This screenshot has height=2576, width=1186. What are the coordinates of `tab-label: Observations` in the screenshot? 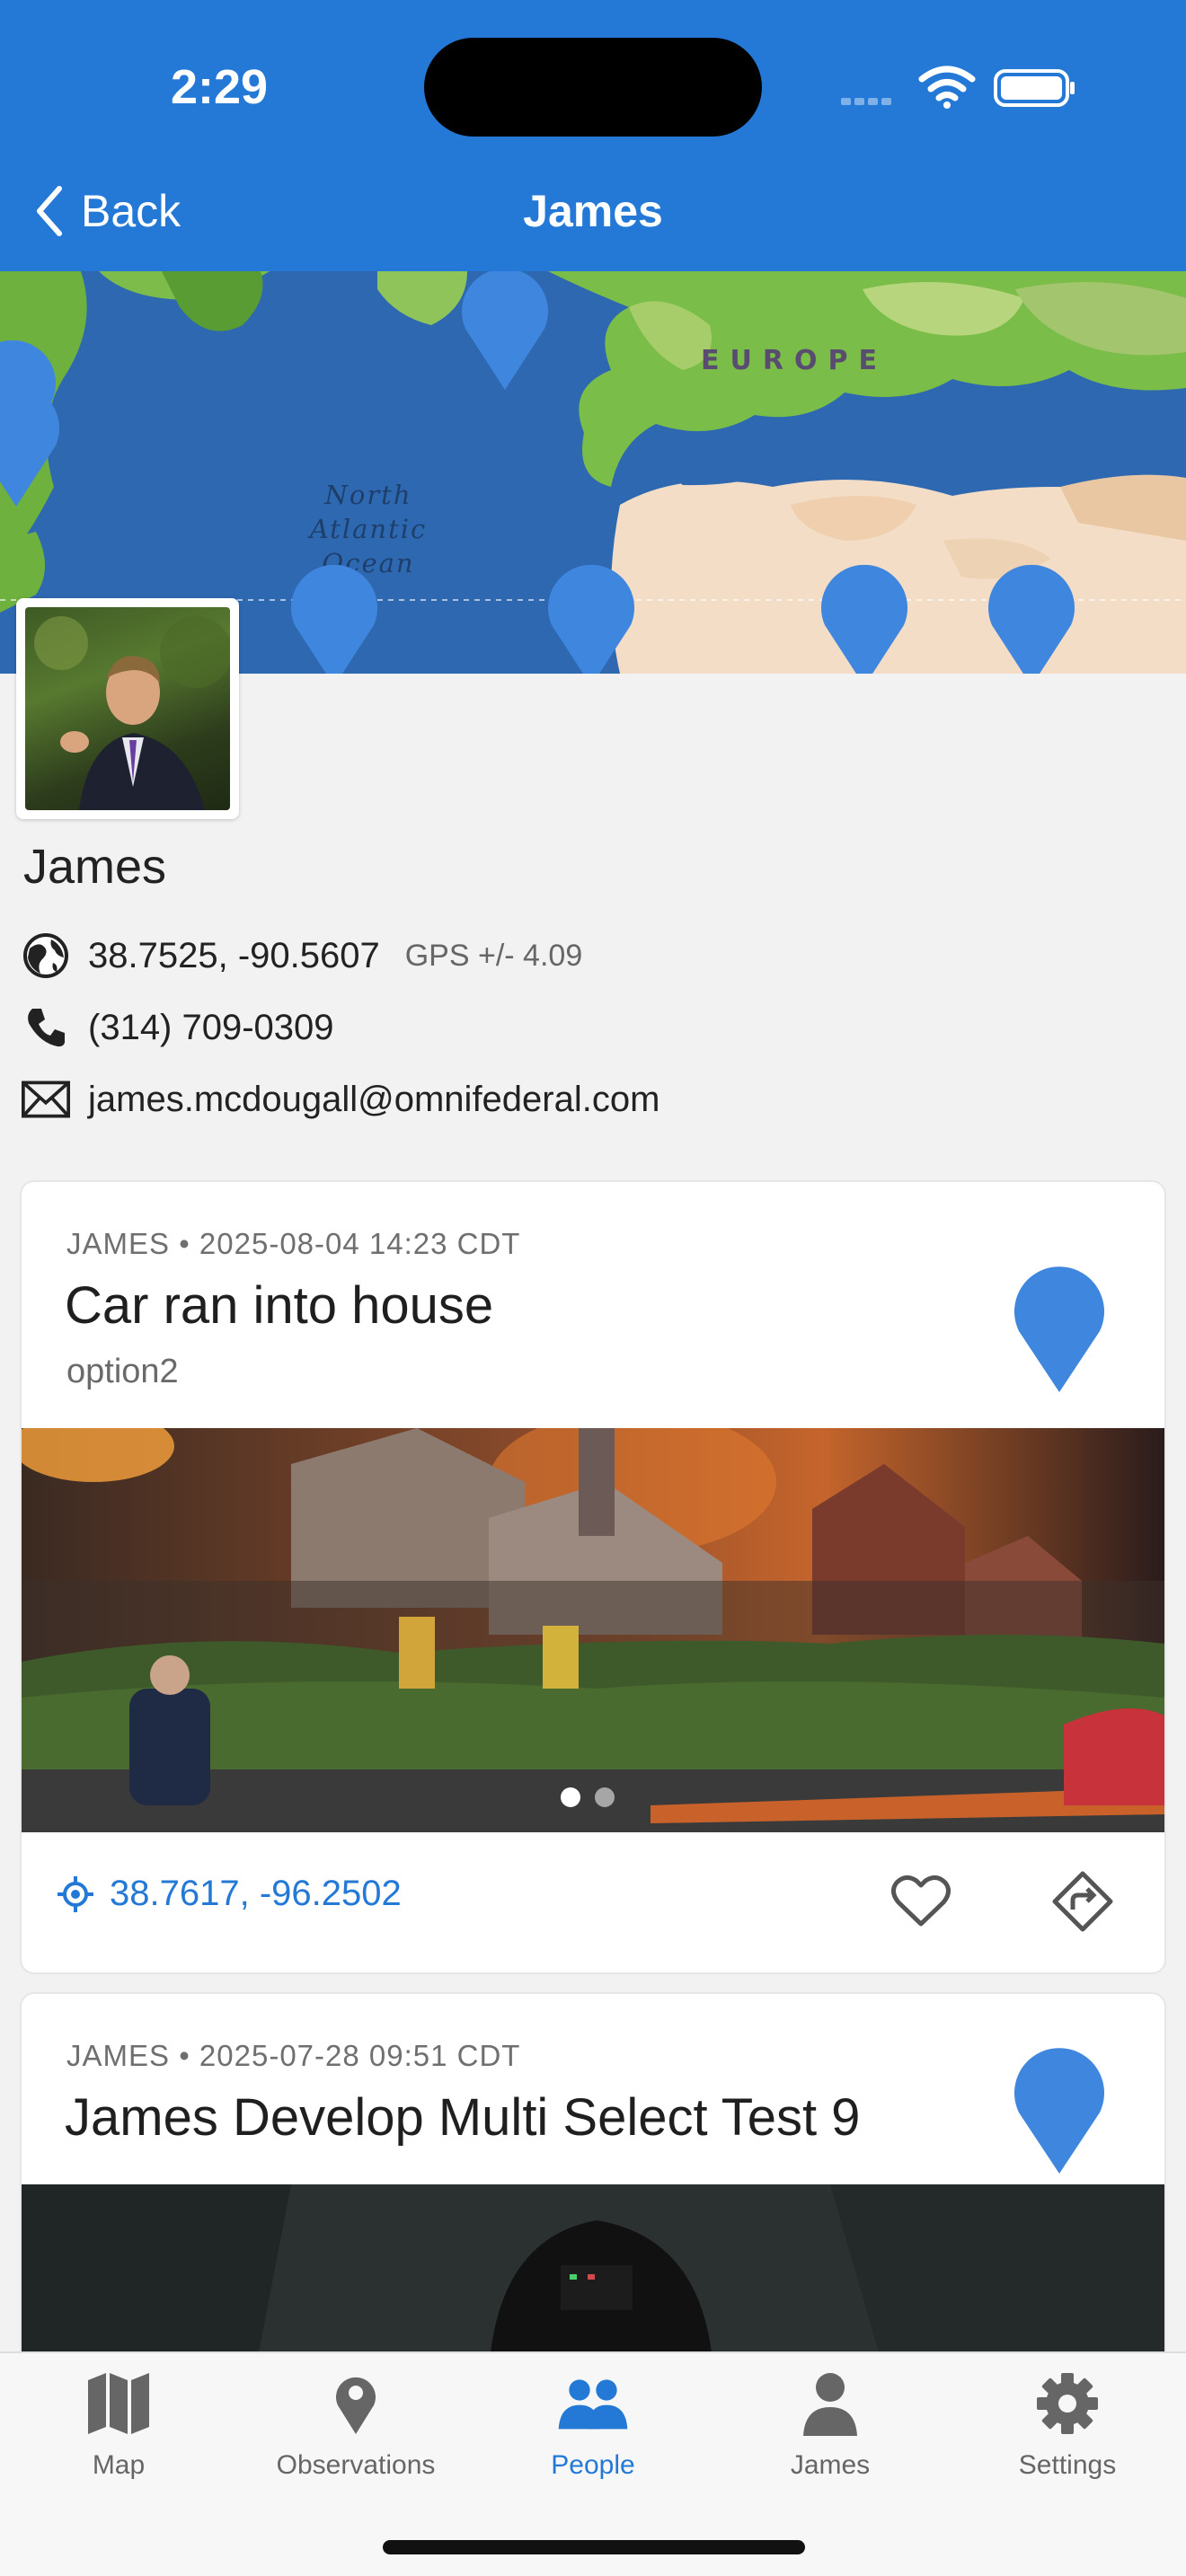 It's located at (356, 2465).